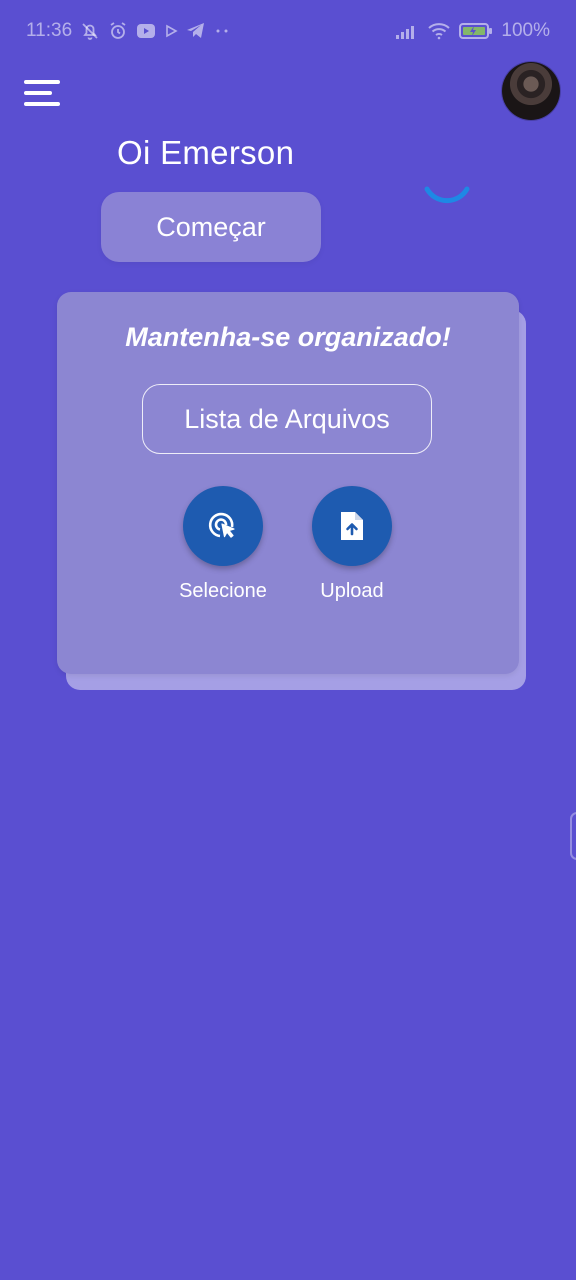 This screenshot has width=576, height=1280. I want to click on notifications-off-icon, so click(90, 31).